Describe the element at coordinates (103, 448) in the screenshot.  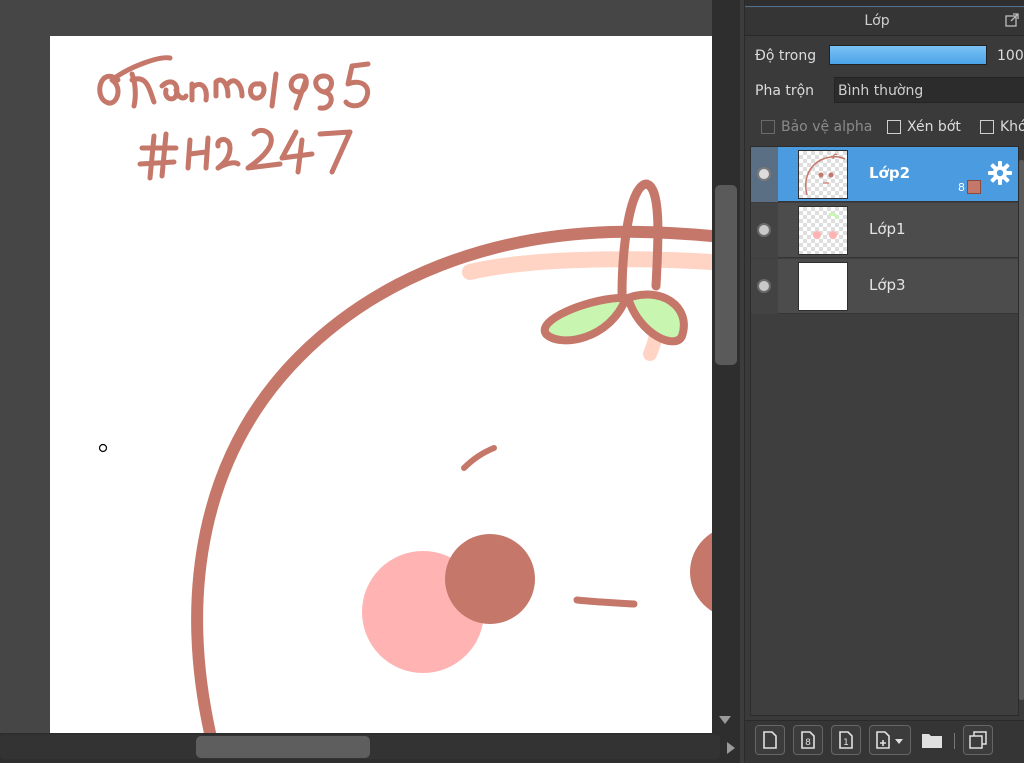
I see `brush-cursor-icon` at that location.